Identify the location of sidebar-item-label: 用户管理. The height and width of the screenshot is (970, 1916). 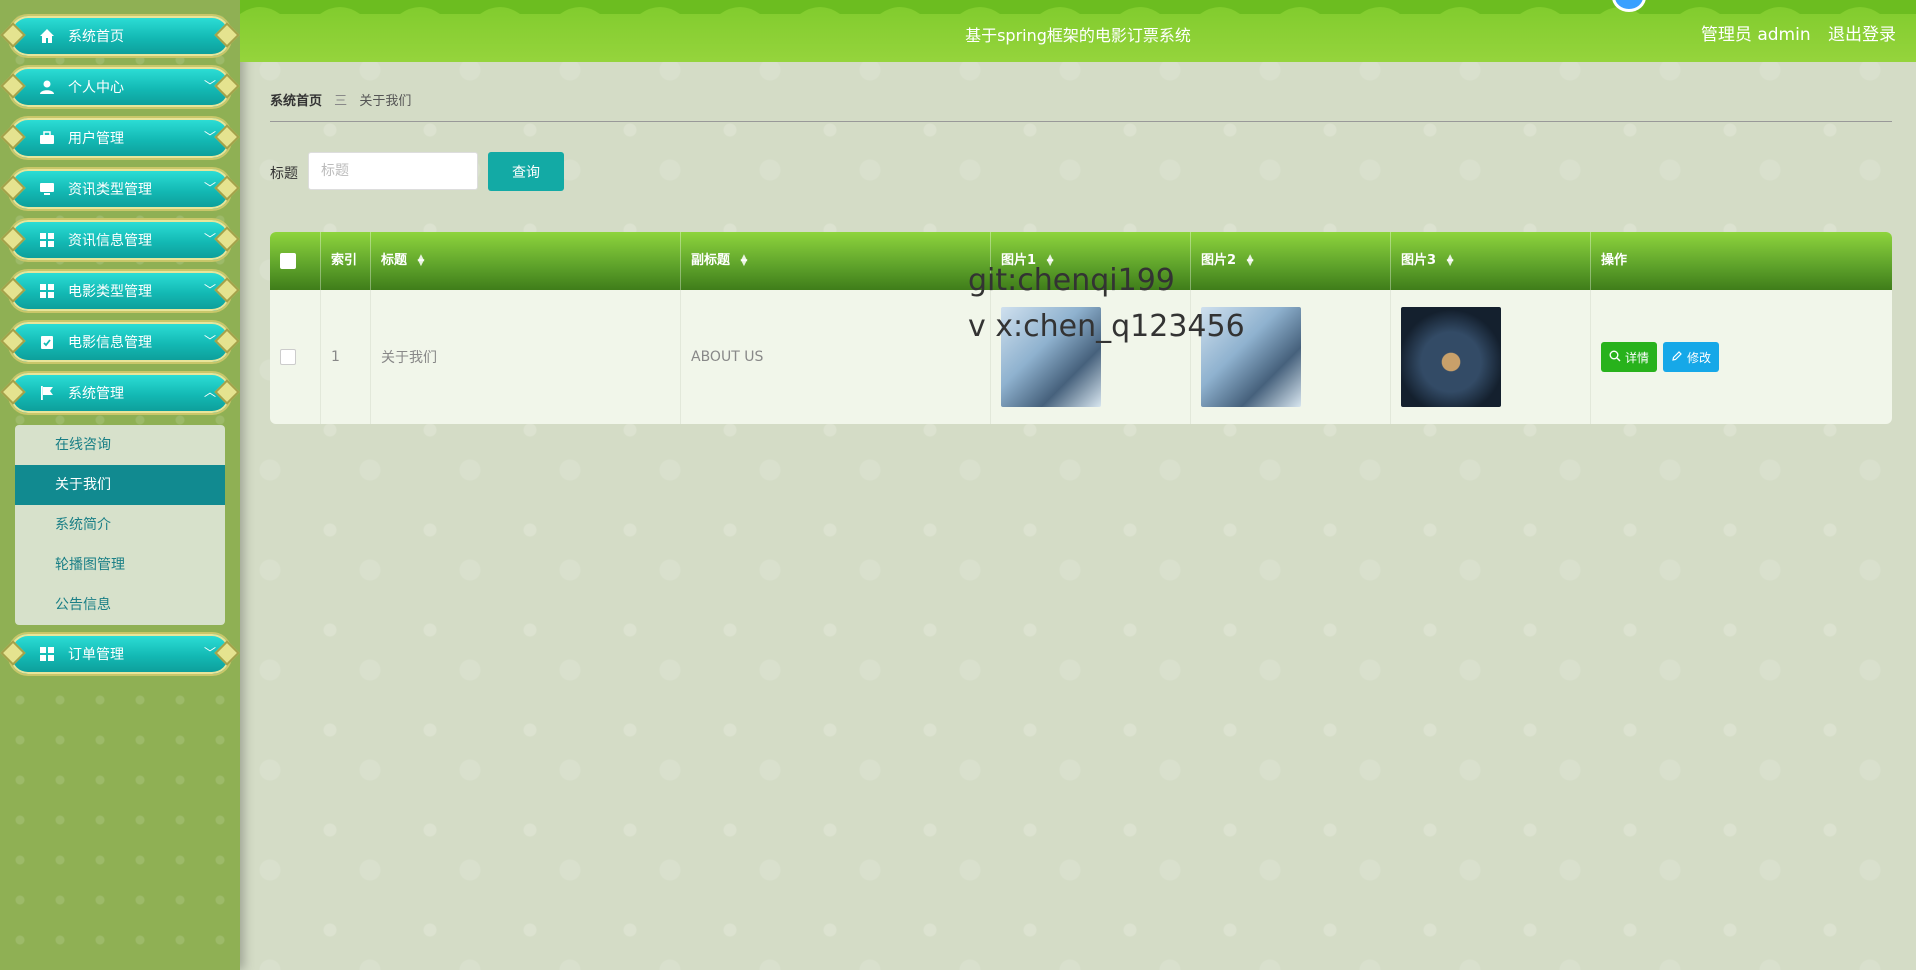
(96, 139).